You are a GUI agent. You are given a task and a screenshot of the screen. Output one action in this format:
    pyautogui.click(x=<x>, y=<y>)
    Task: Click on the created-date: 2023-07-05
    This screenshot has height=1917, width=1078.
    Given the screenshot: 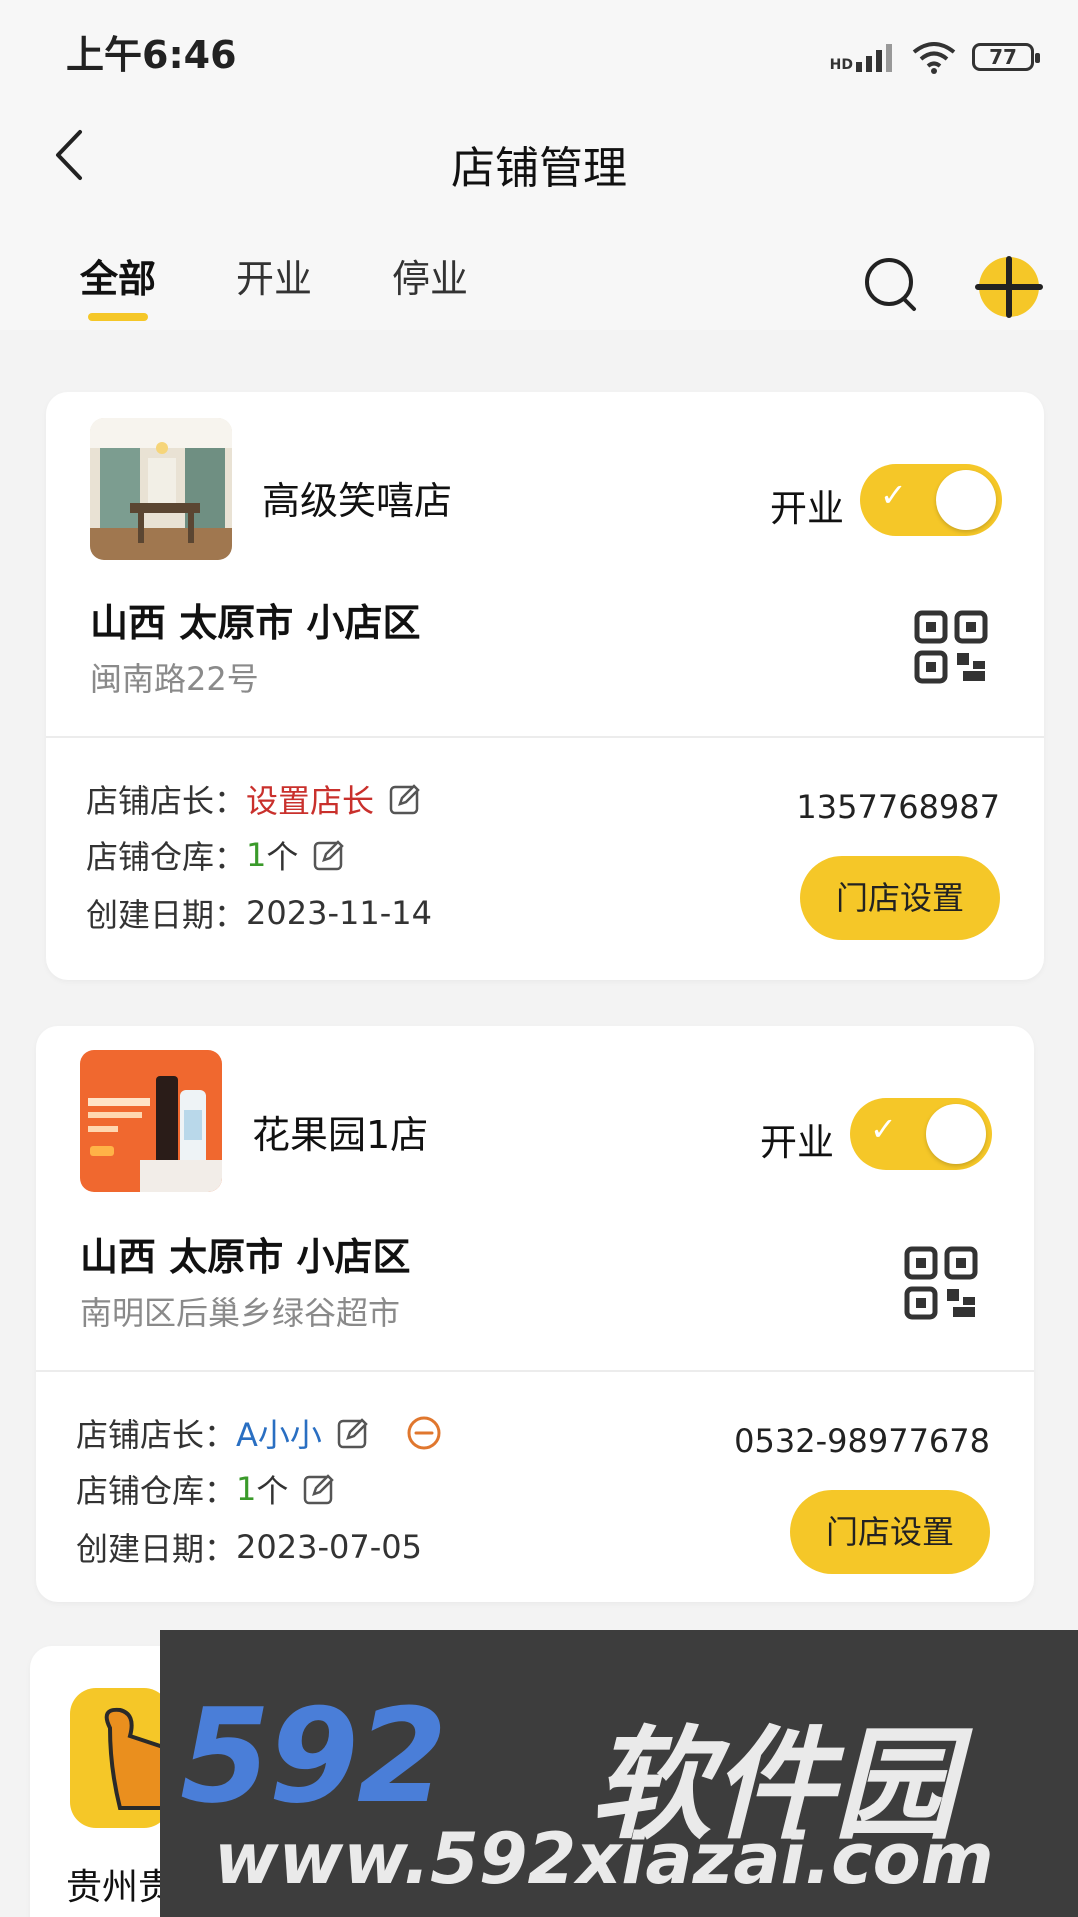 What is the action you would take?
    pyautogui.click(x=329, y=1547)
    